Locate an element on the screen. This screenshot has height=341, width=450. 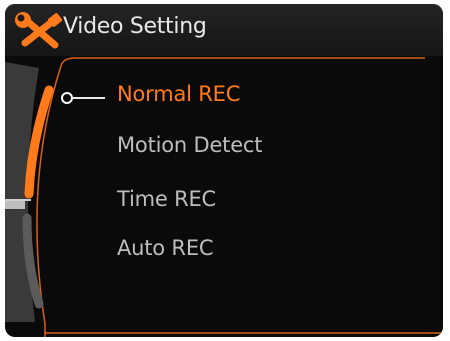
menu-item-auto-rec: Auto REC is located at coordinates (165, 248).